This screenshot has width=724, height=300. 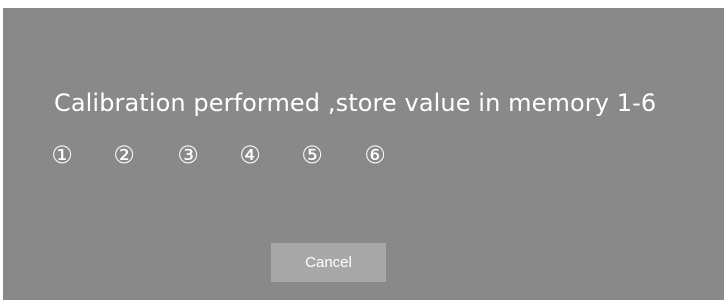 I want to click on memory-slot-2-button: ②, so click(x=124, y=155).